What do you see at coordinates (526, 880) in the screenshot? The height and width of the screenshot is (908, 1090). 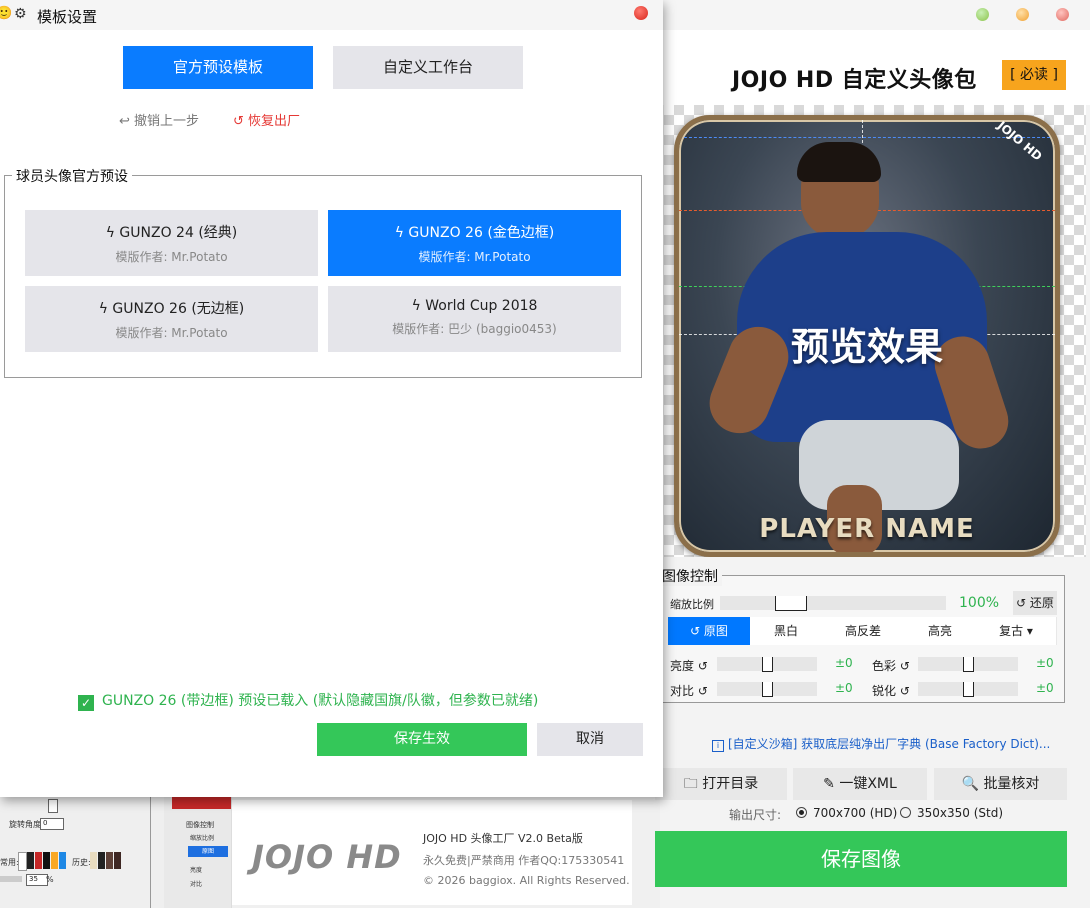 I see `footer-copyright: © 2026 baggiox. All Rights Reserved.` at bounding box center [526, 880].